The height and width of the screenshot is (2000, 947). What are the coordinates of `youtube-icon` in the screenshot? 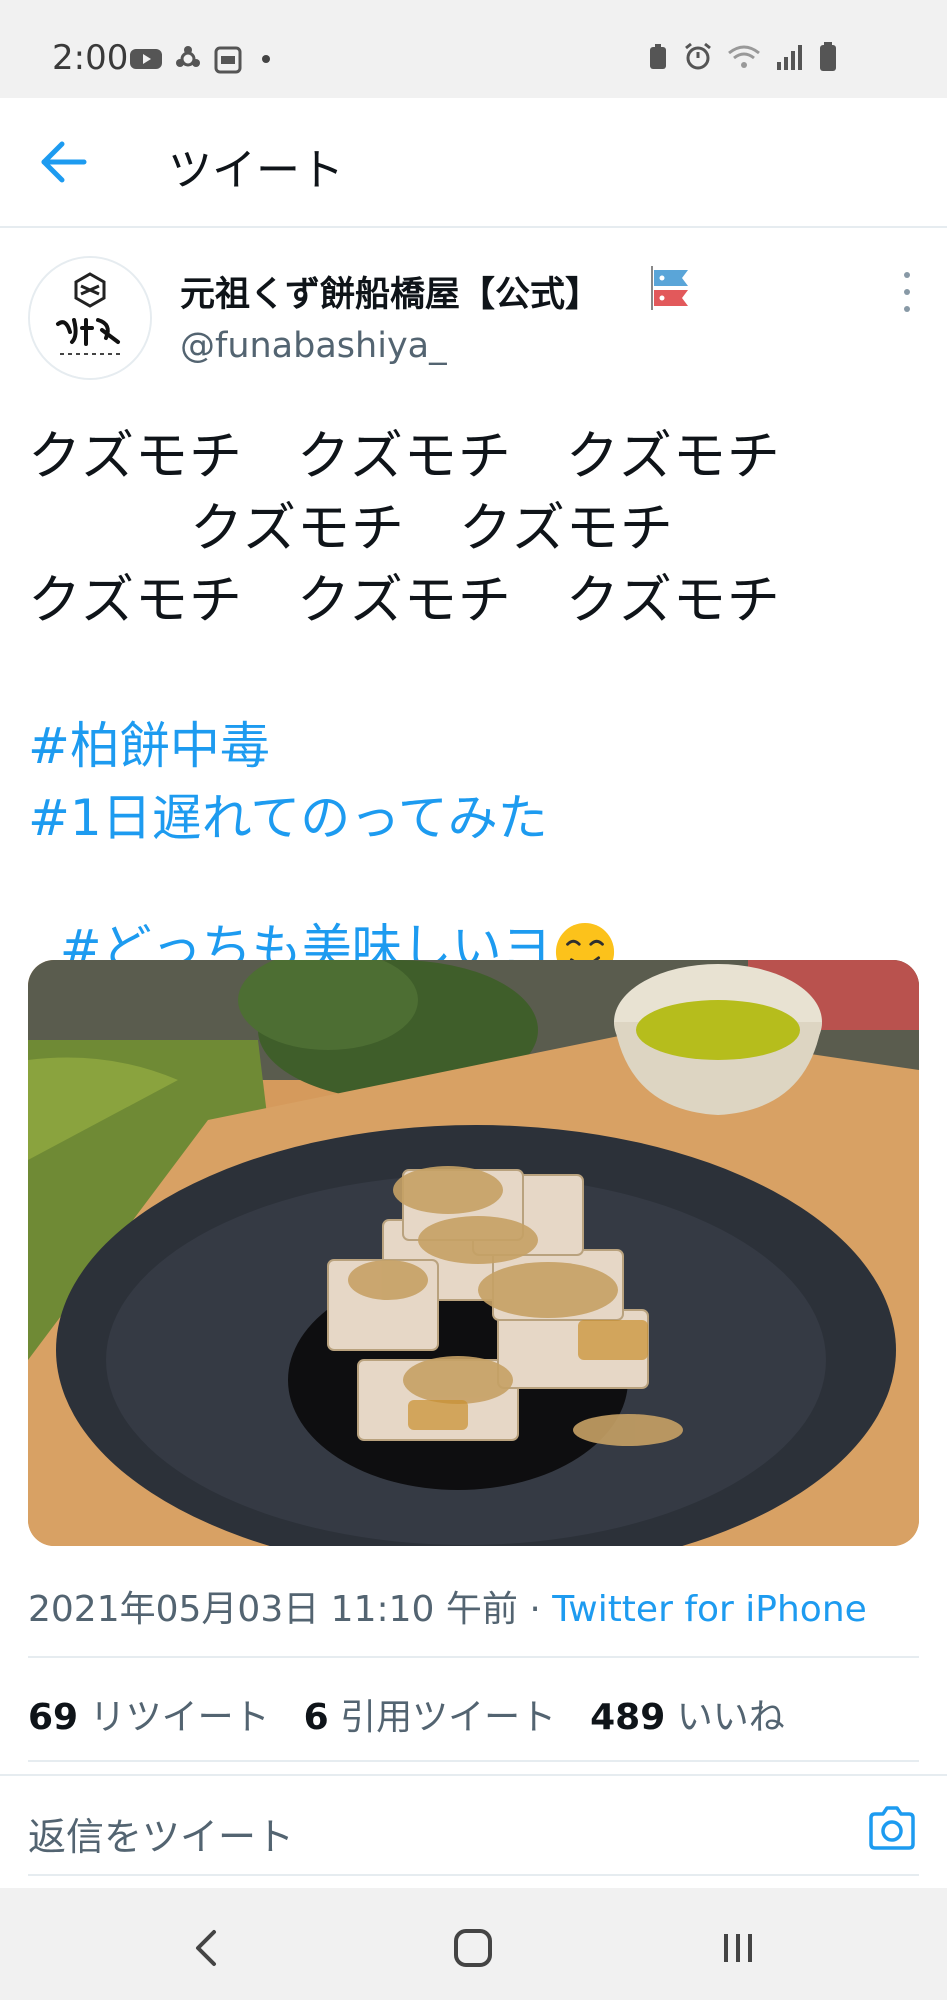 It's located at (146, 59).